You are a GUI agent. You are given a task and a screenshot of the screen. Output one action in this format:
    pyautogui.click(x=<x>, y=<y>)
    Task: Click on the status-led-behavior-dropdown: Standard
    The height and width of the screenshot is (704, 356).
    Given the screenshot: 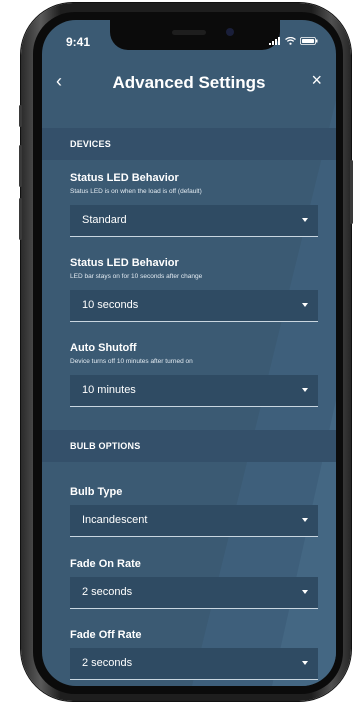 What is the action you would take?
    pyautogui.click(x=194, y=221)
    